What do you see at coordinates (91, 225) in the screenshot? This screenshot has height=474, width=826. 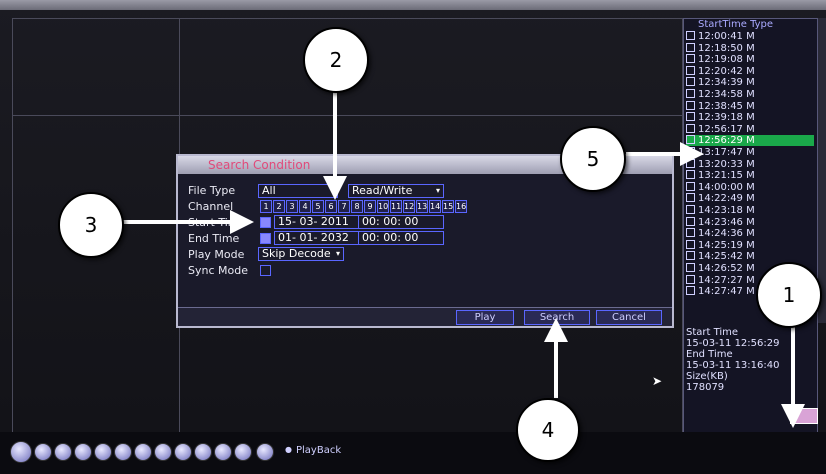 I see `callout-3: 3` at bounding box center [91, 225].